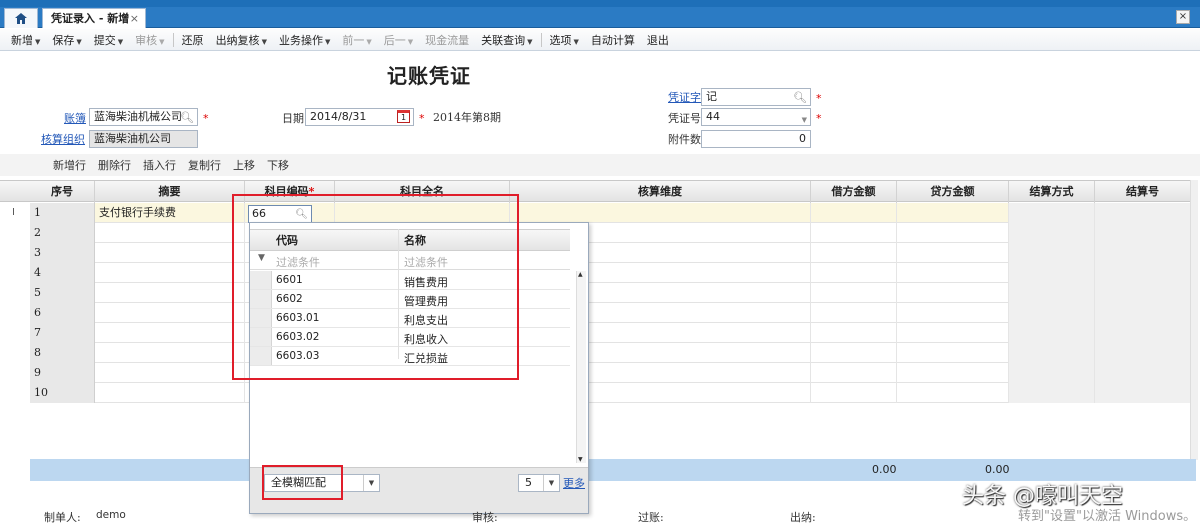 The width and height of the screenshot is (1200, 525). I want to click on close-all-button: ×, so click(1183, 17).